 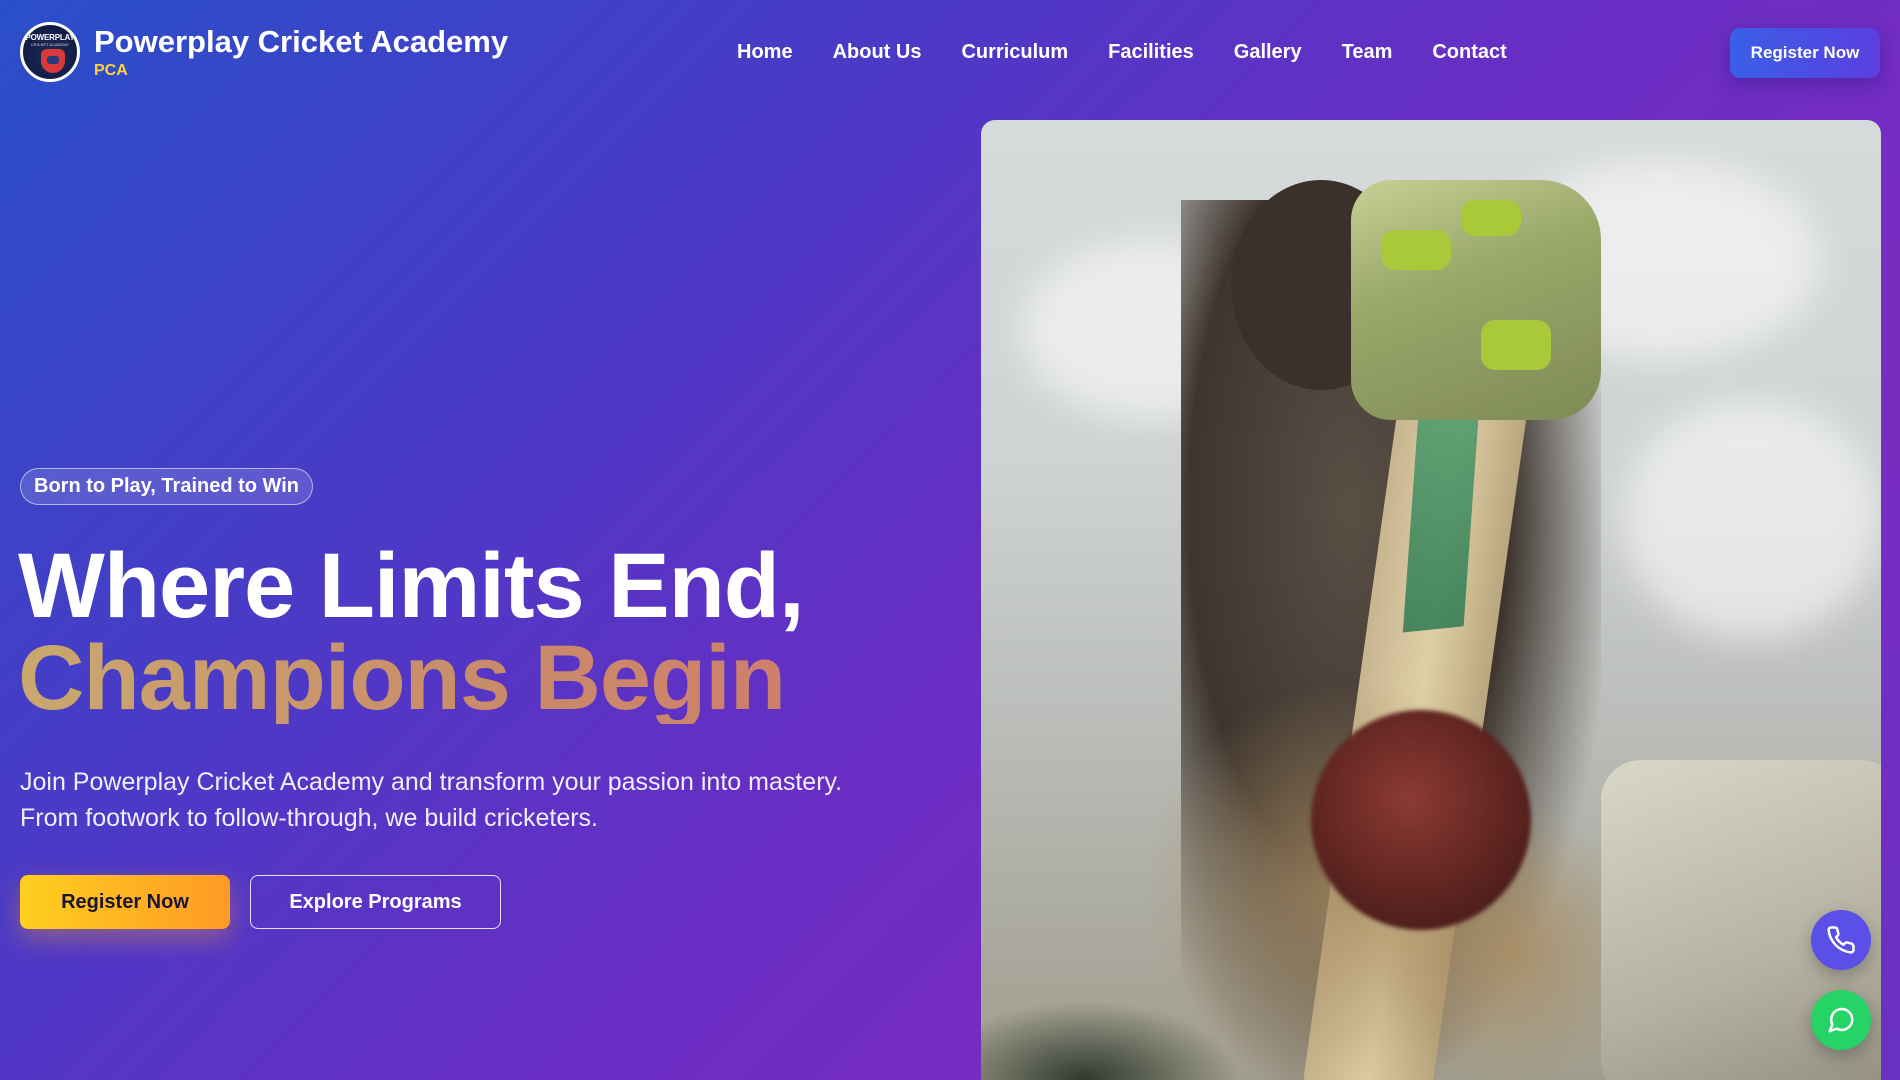 What do you see at coordinates (111, 70) in the screenshot?
I see `brand-abbreviation: PCA` at bounding box center [111, 70].